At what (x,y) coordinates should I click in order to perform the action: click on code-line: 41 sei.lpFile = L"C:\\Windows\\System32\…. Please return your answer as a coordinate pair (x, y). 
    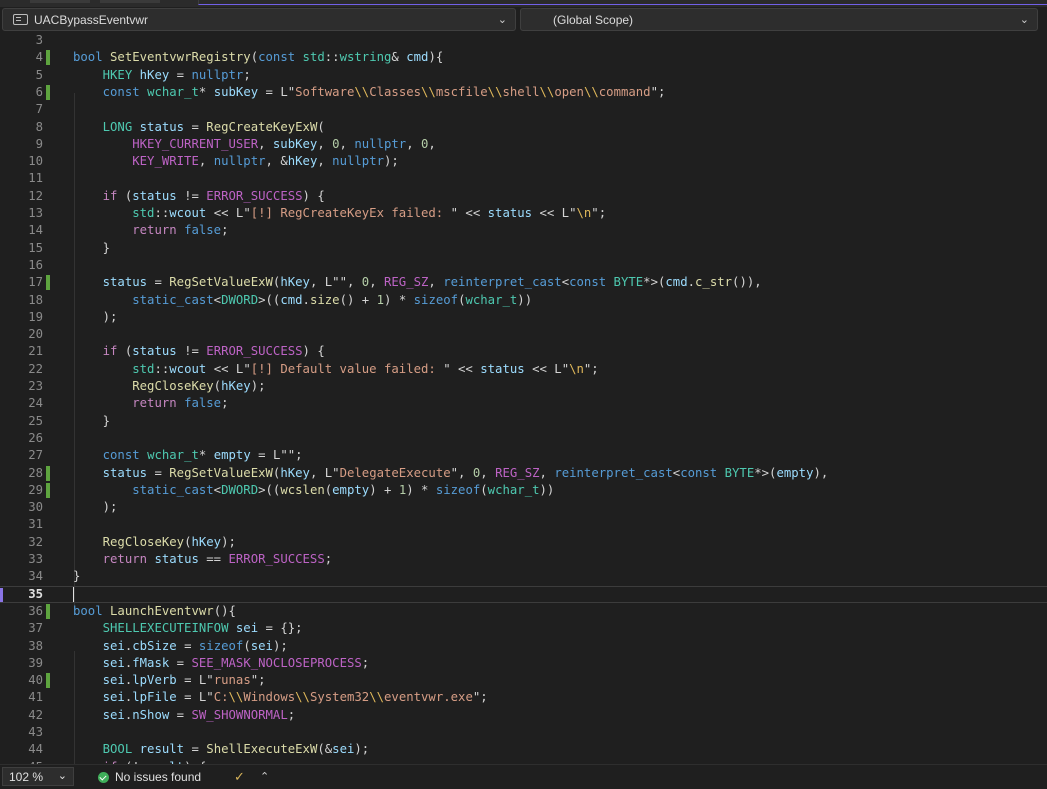
    Looking at the image, I should click on (523, 697).